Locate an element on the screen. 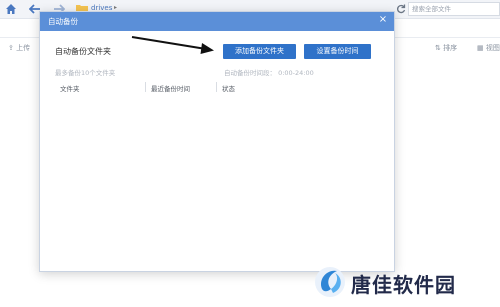  view-button: ▦ 视图 is located at coordinates (488, 48).